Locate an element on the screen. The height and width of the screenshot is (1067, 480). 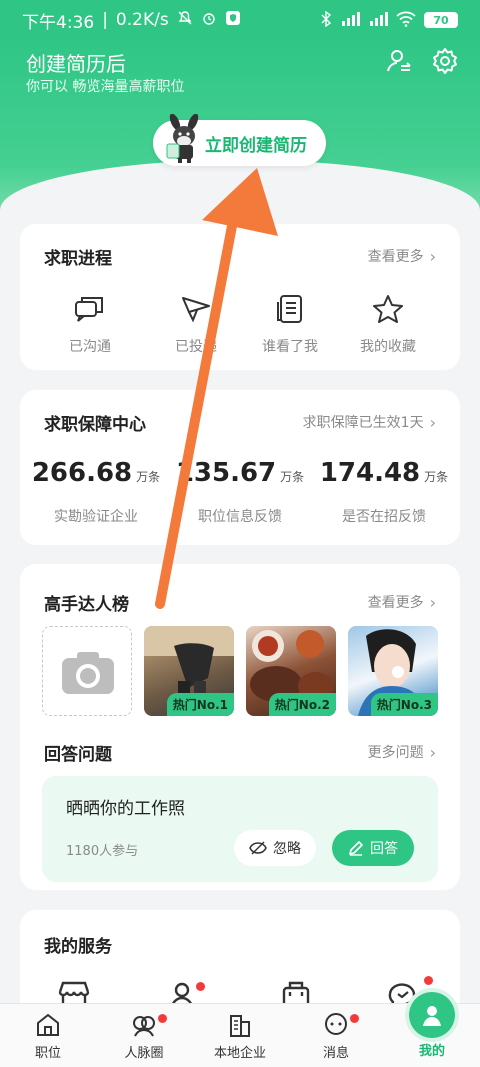
expert-photo-2: 热门No.2 is located at coordinates (291, 671).